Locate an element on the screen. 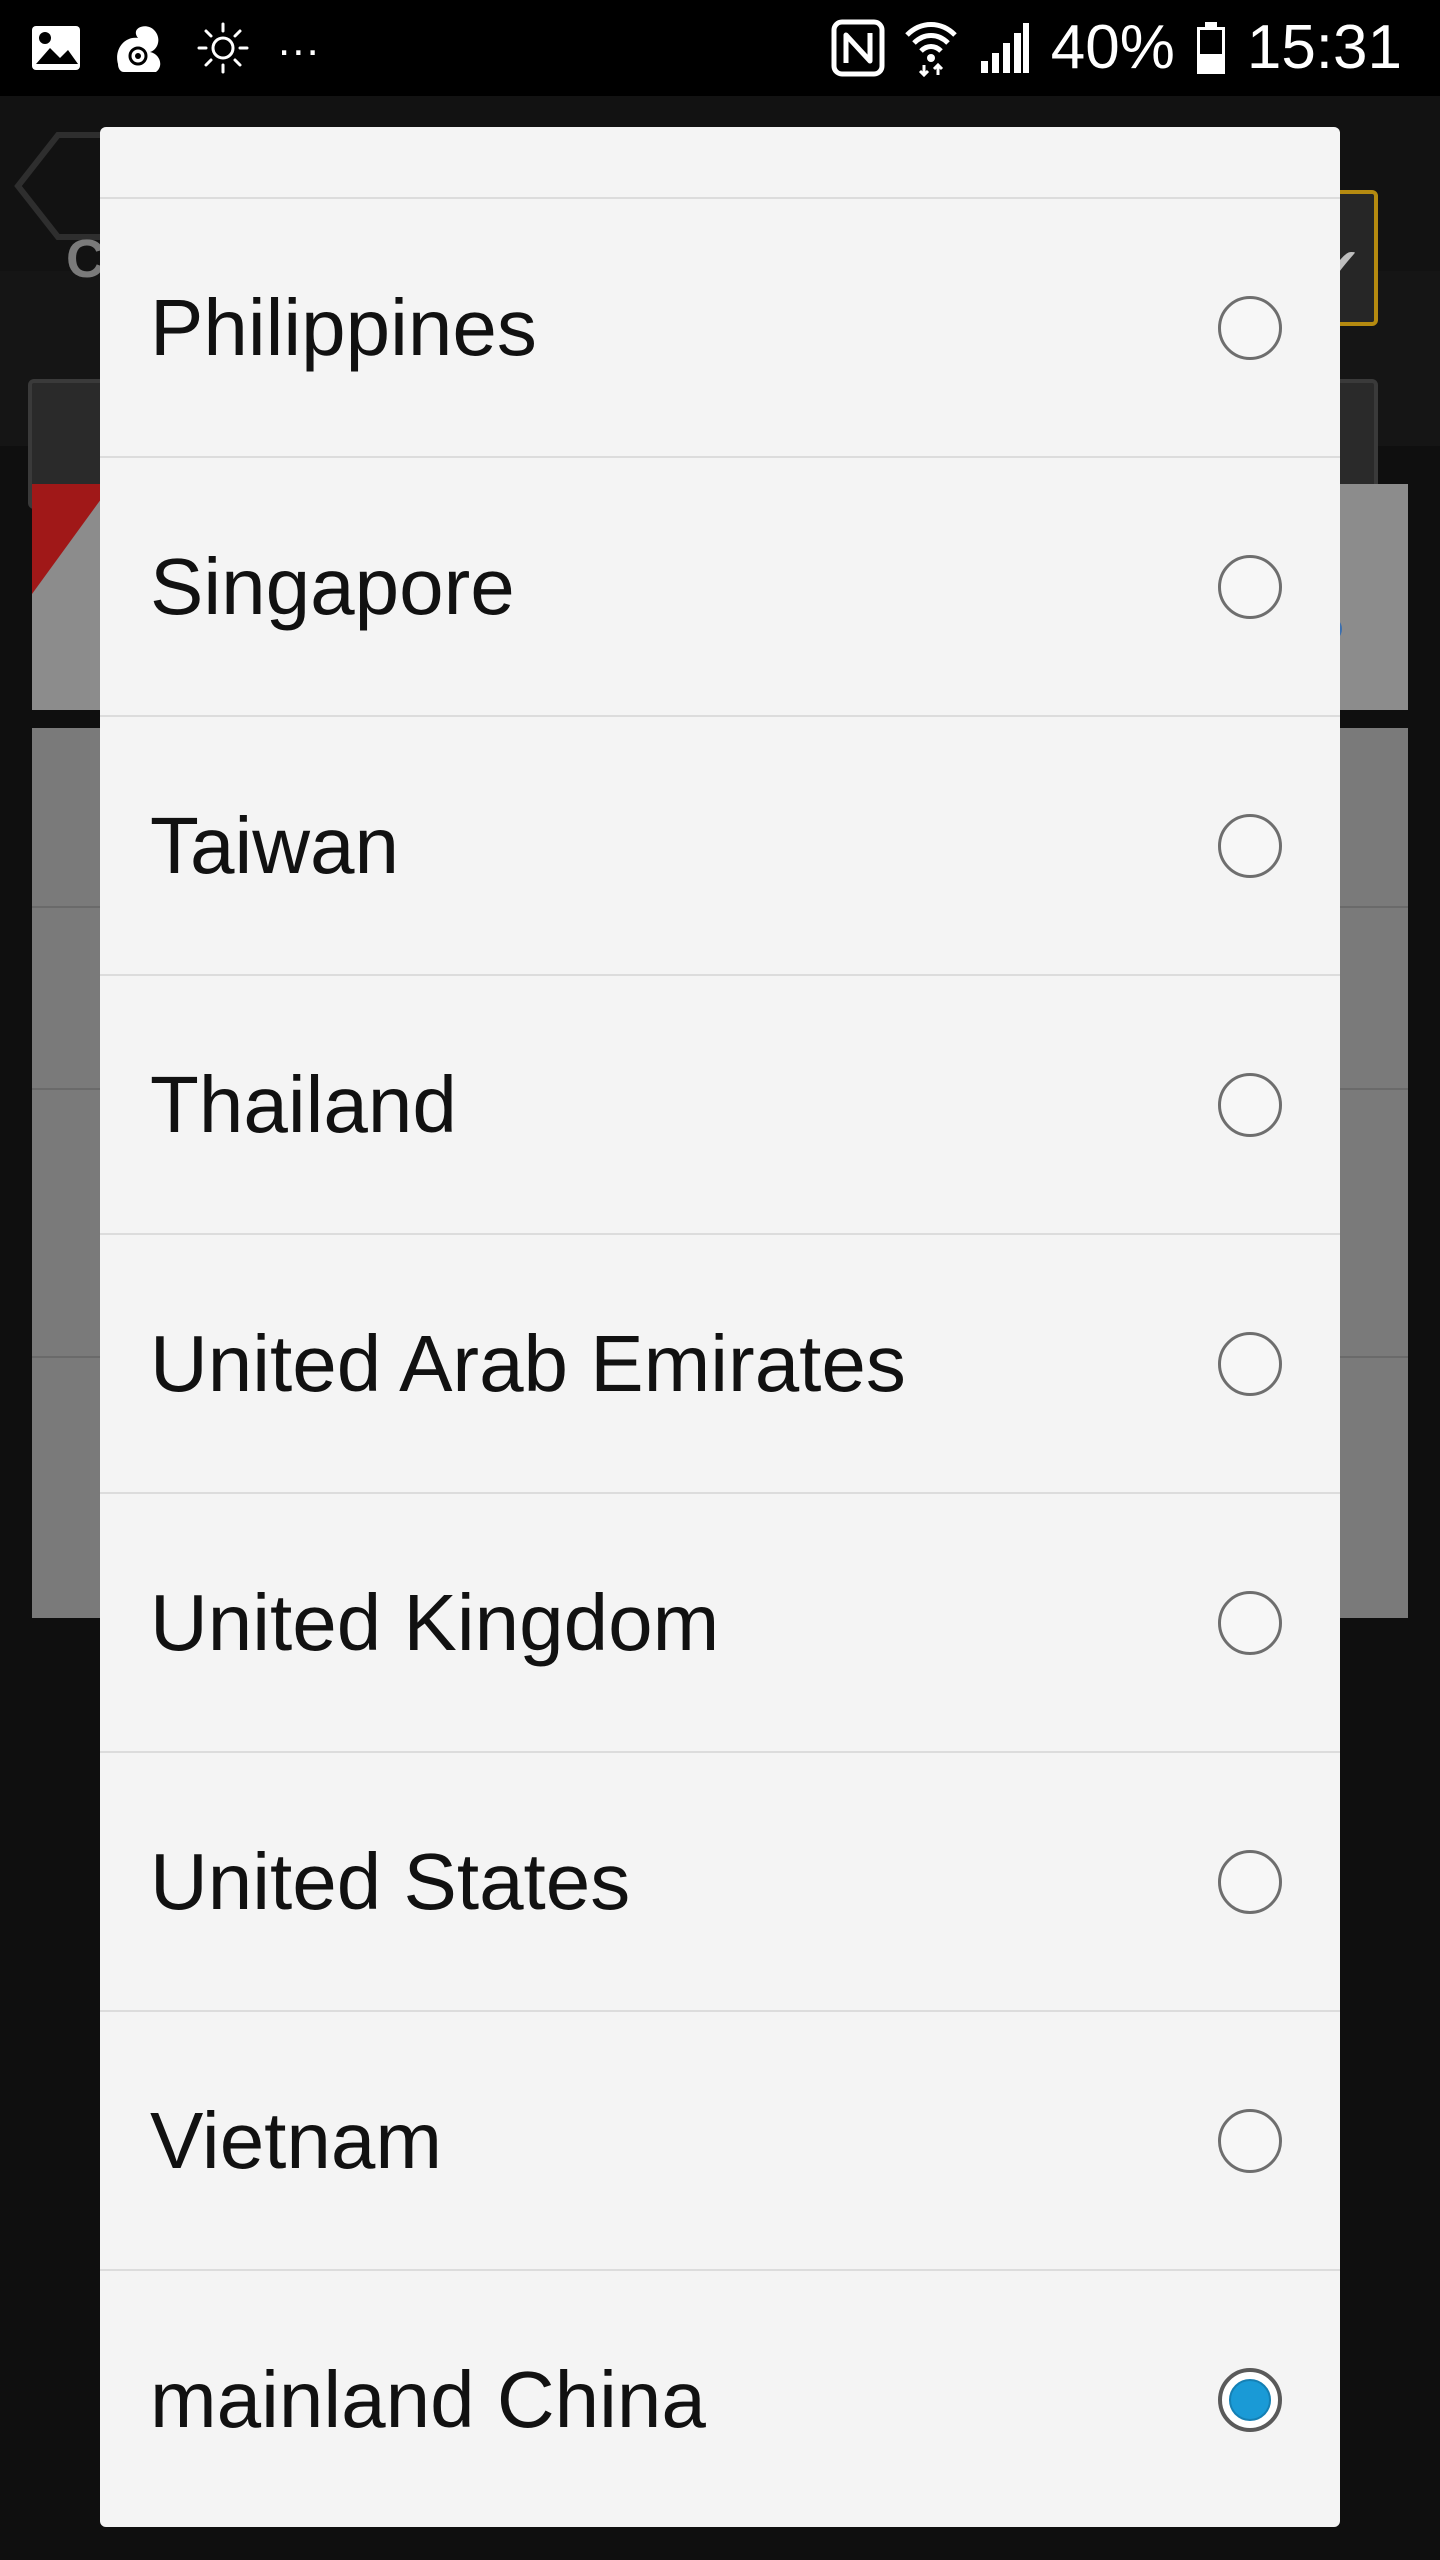  country-option: Taiwan is located at coordinates (720, 846).